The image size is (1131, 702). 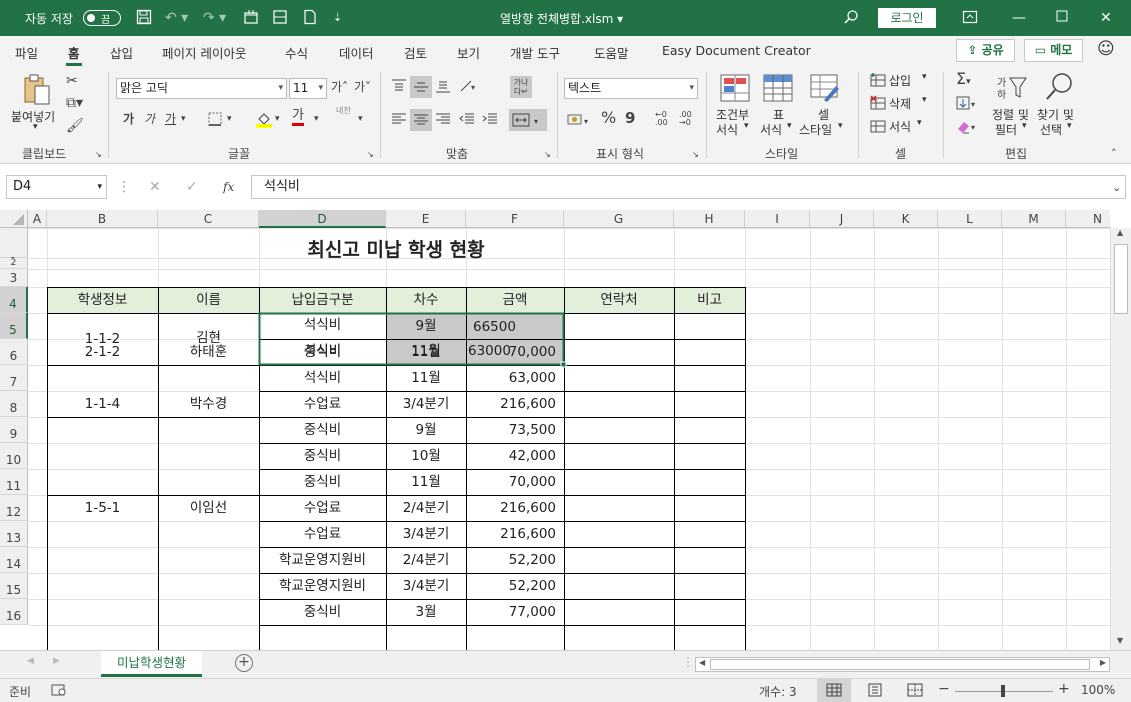 What do you see at coordinates (426, 482) in the screenshot?
I see `cell-e11: 11월` at bounding box center [426, 482].